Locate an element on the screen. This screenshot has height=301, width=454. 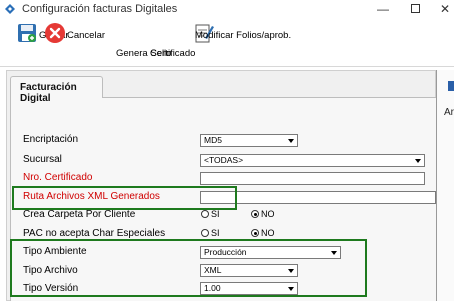
save-icon is located at coordinates (27, 33).